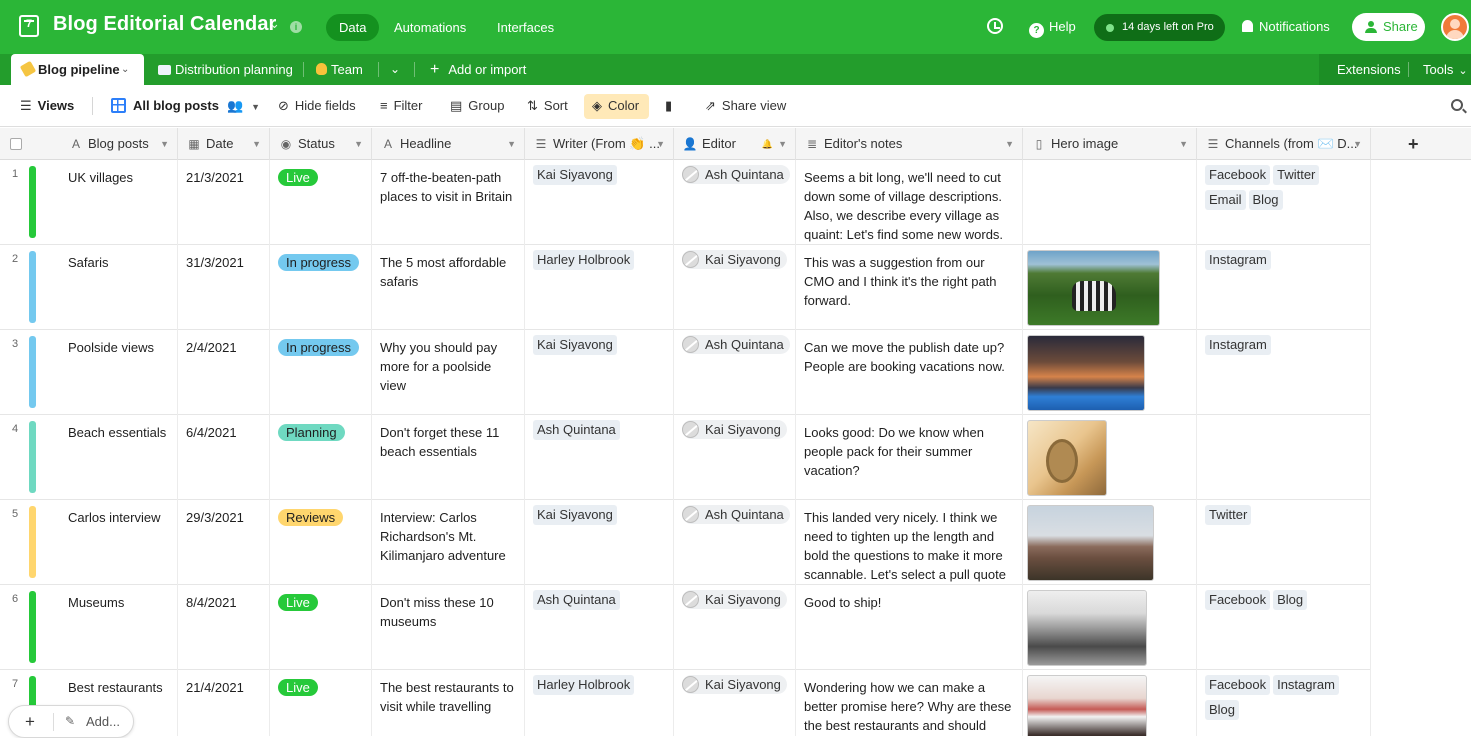  Describe the element at coordinates (77, 69) in the screenshot. I see `tab-blog-pipeline: Blog pipeline ⌄` at that location.